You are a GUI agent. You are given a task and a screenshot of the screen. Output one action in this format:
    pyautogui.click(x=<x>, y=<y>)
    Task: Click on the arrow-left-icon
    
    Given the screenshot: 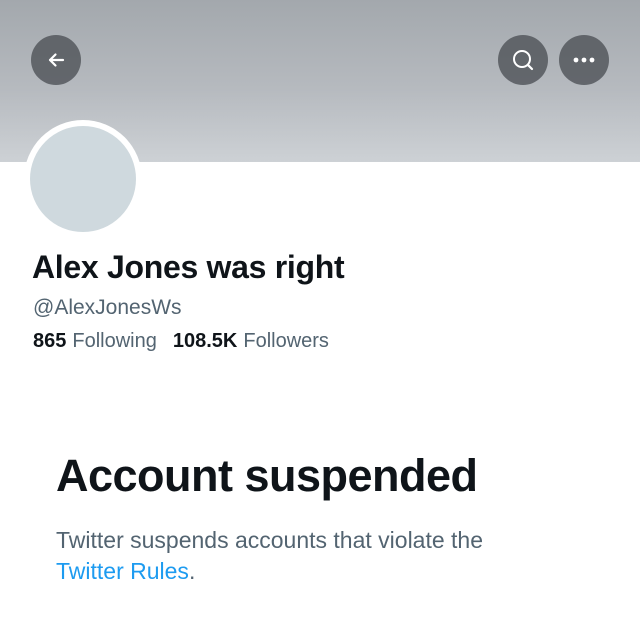 What is the action you would take?
    pyautogui.click(x=56, y=60)
    